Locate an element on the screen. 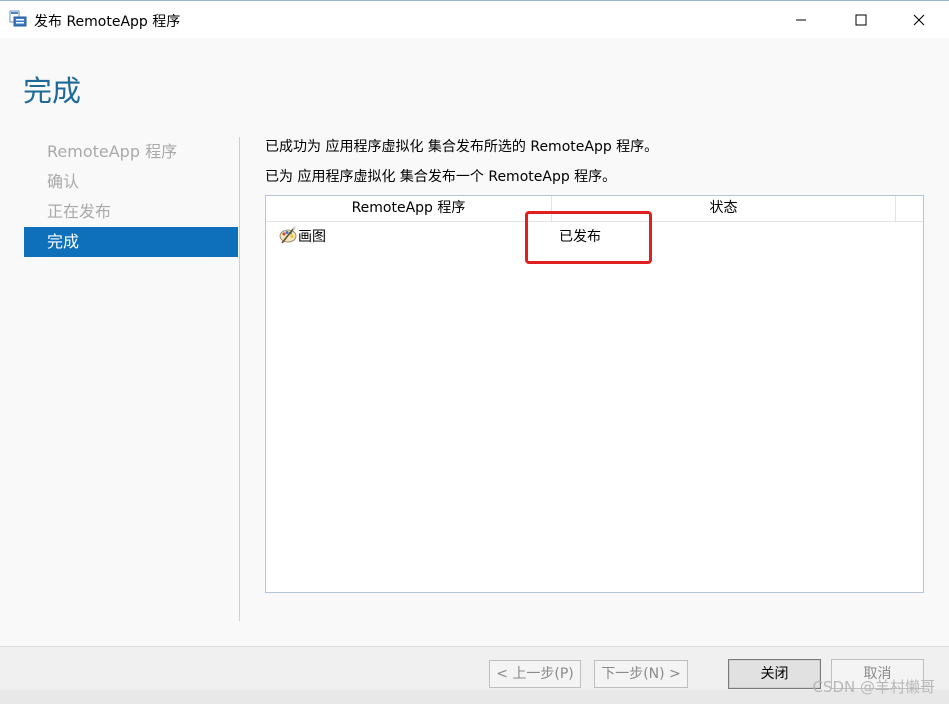  nav-item-publishing: 正在发布 is located at coordinates (131, 212).